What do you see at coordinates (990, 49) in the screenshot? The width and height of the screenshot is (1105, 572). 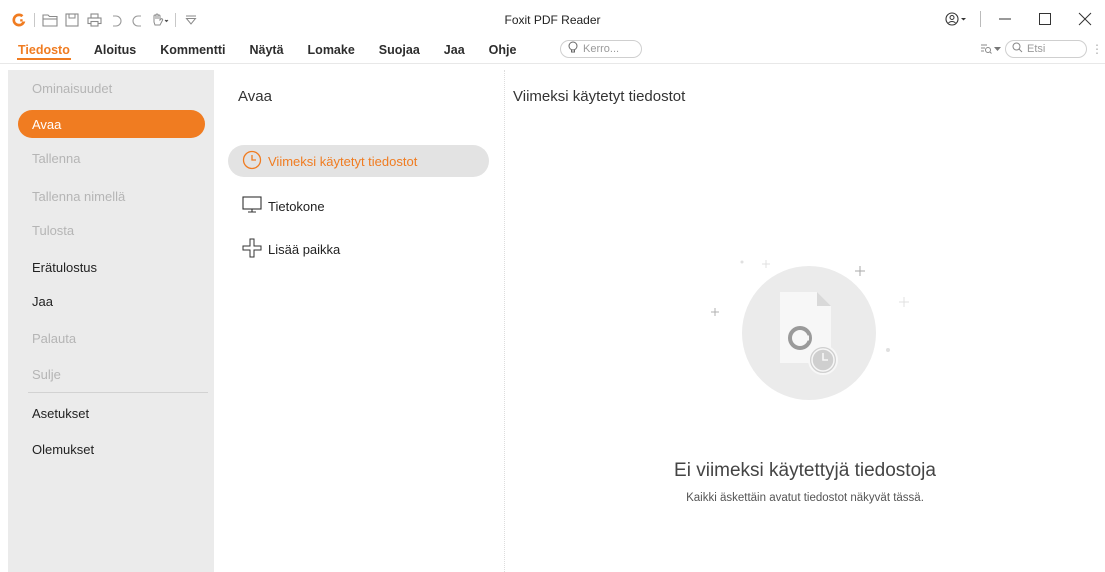 I see `find-options-icon` at bounding box center [990, 49].